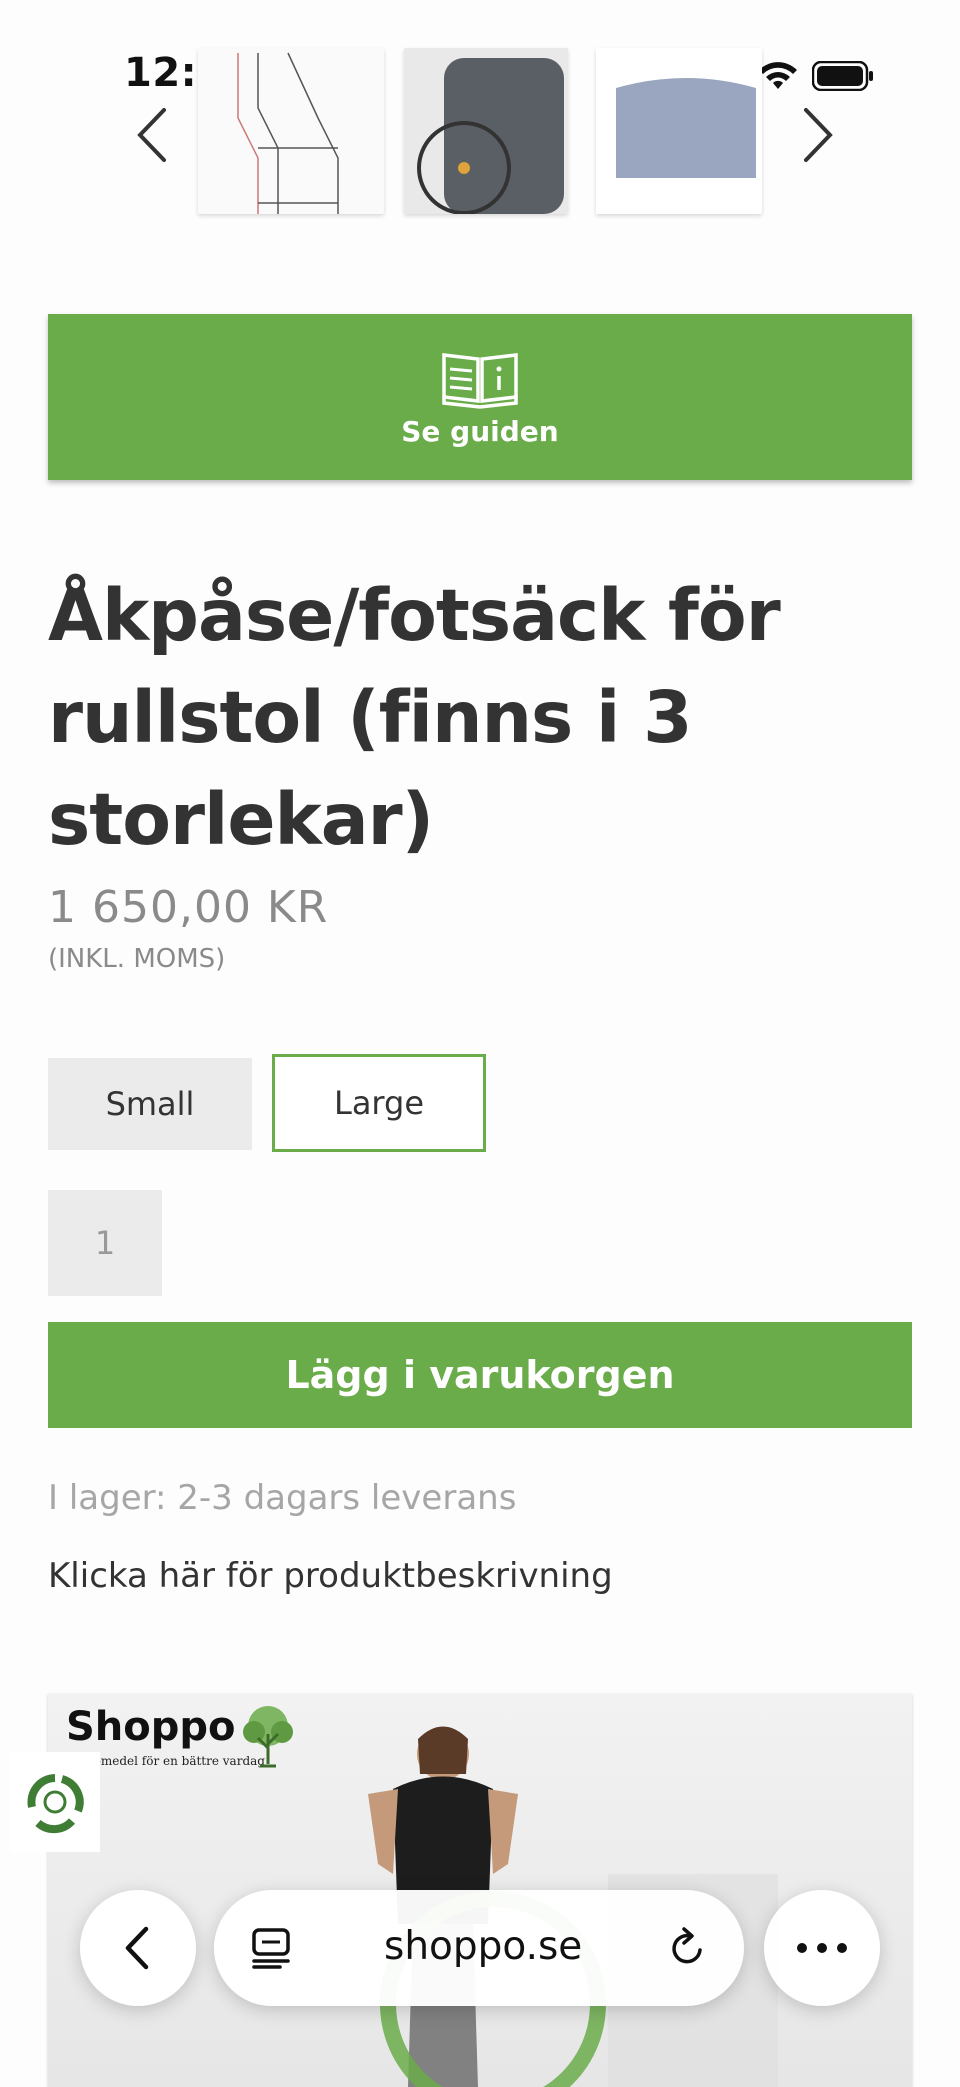  I want to click on size-option-large: Large, so click(379, 1103).